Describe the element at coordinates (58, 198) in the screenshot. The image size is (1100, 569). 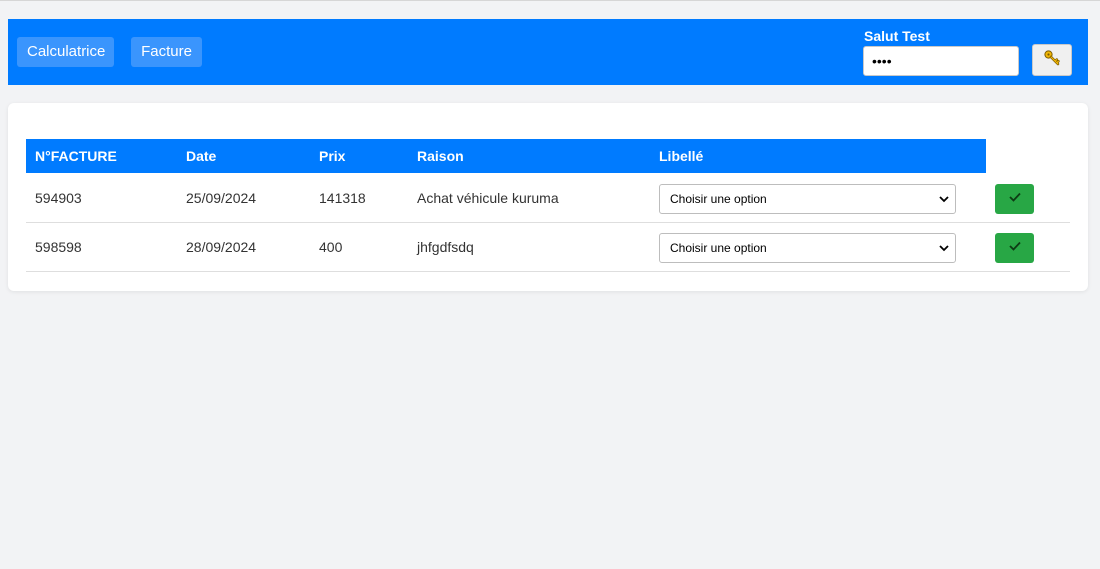
I see `cell-numero: 594903` at that location.